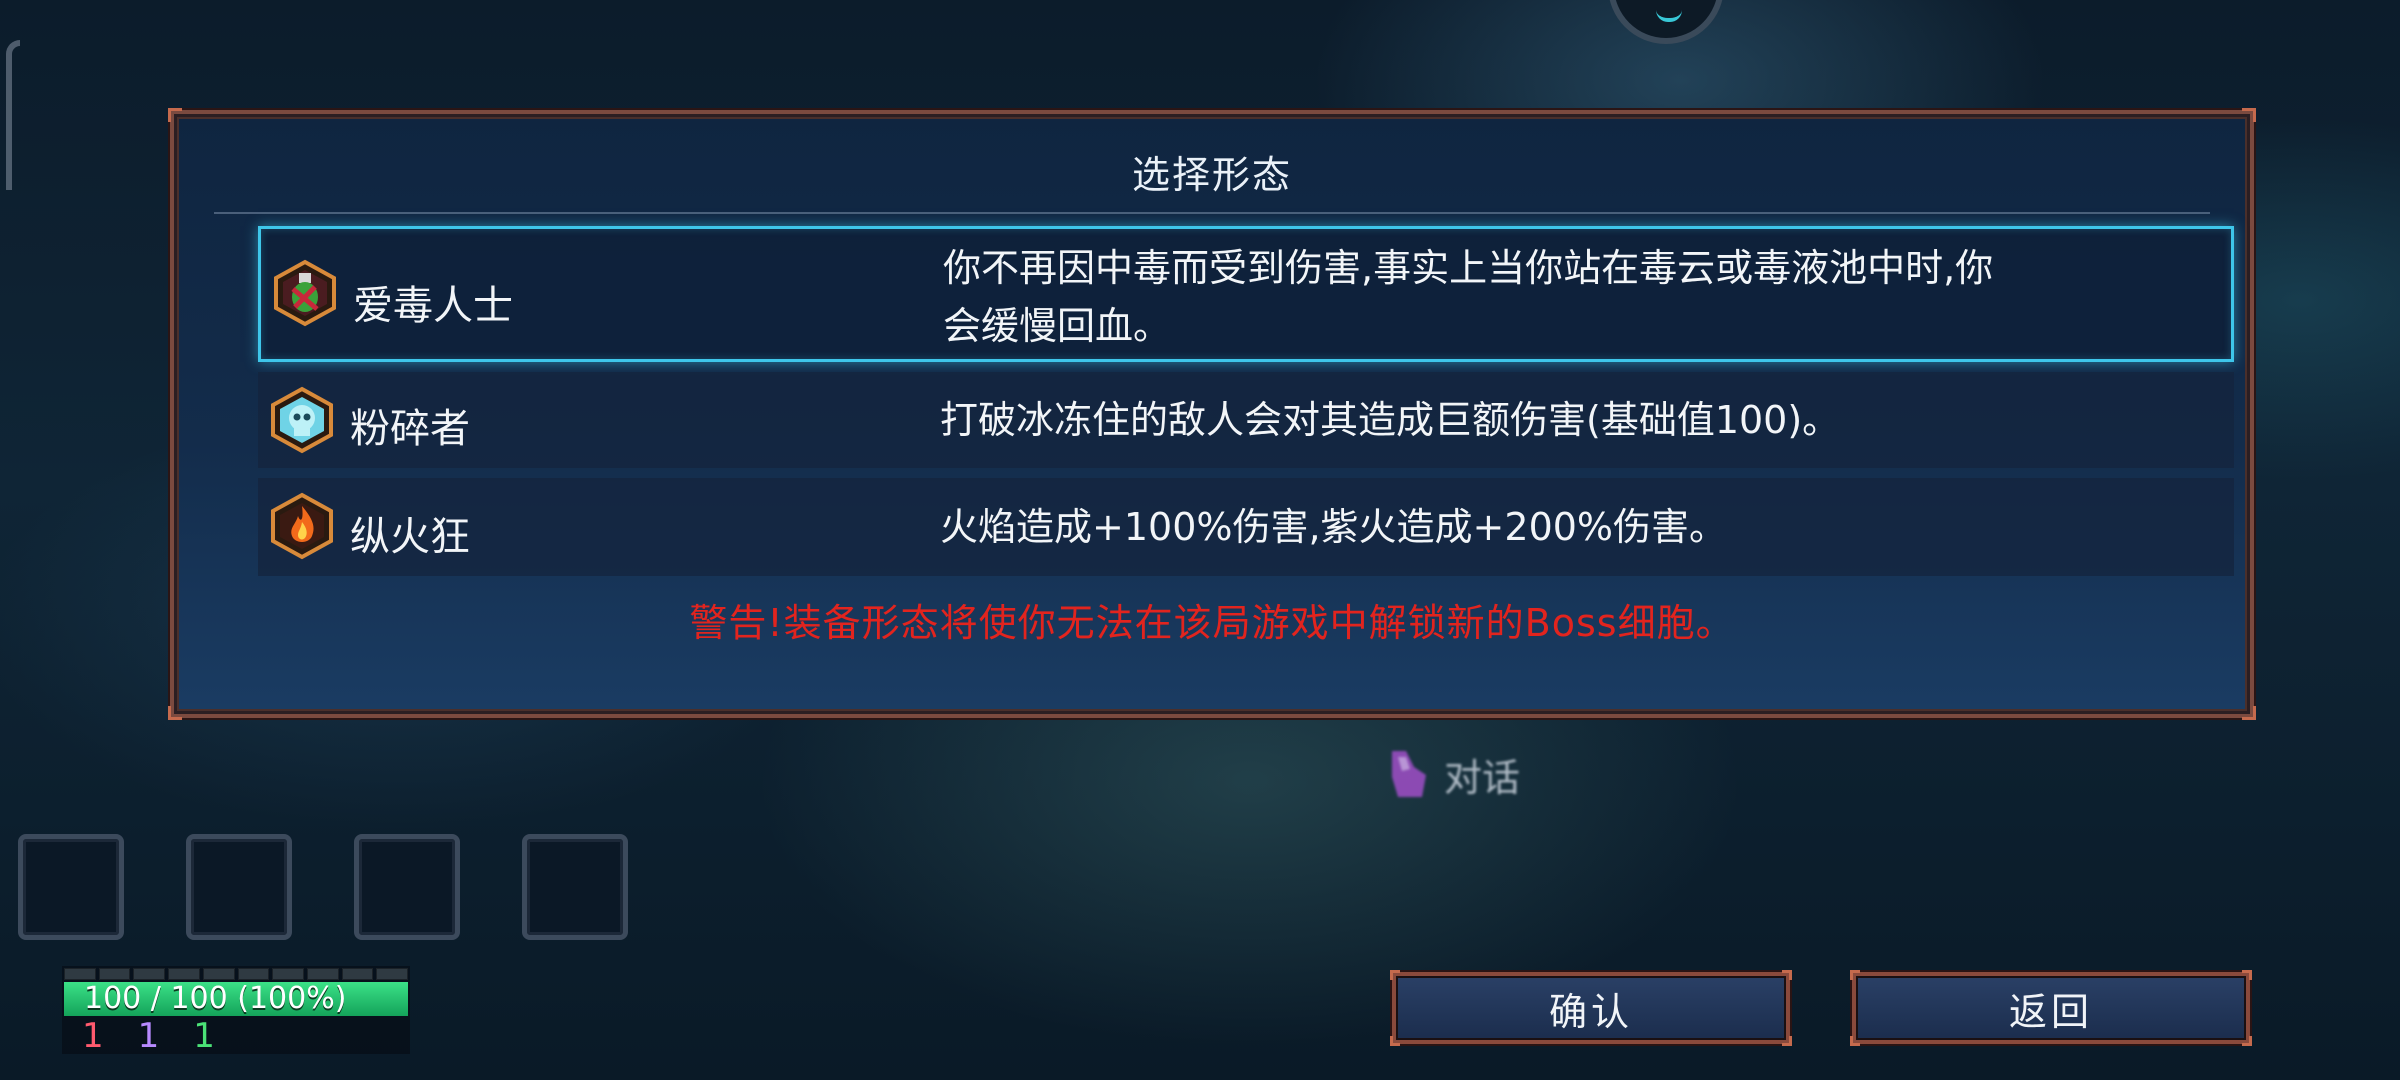 The image size is (2400, 1080). I want to click on title-divider, so click(1212, 213).